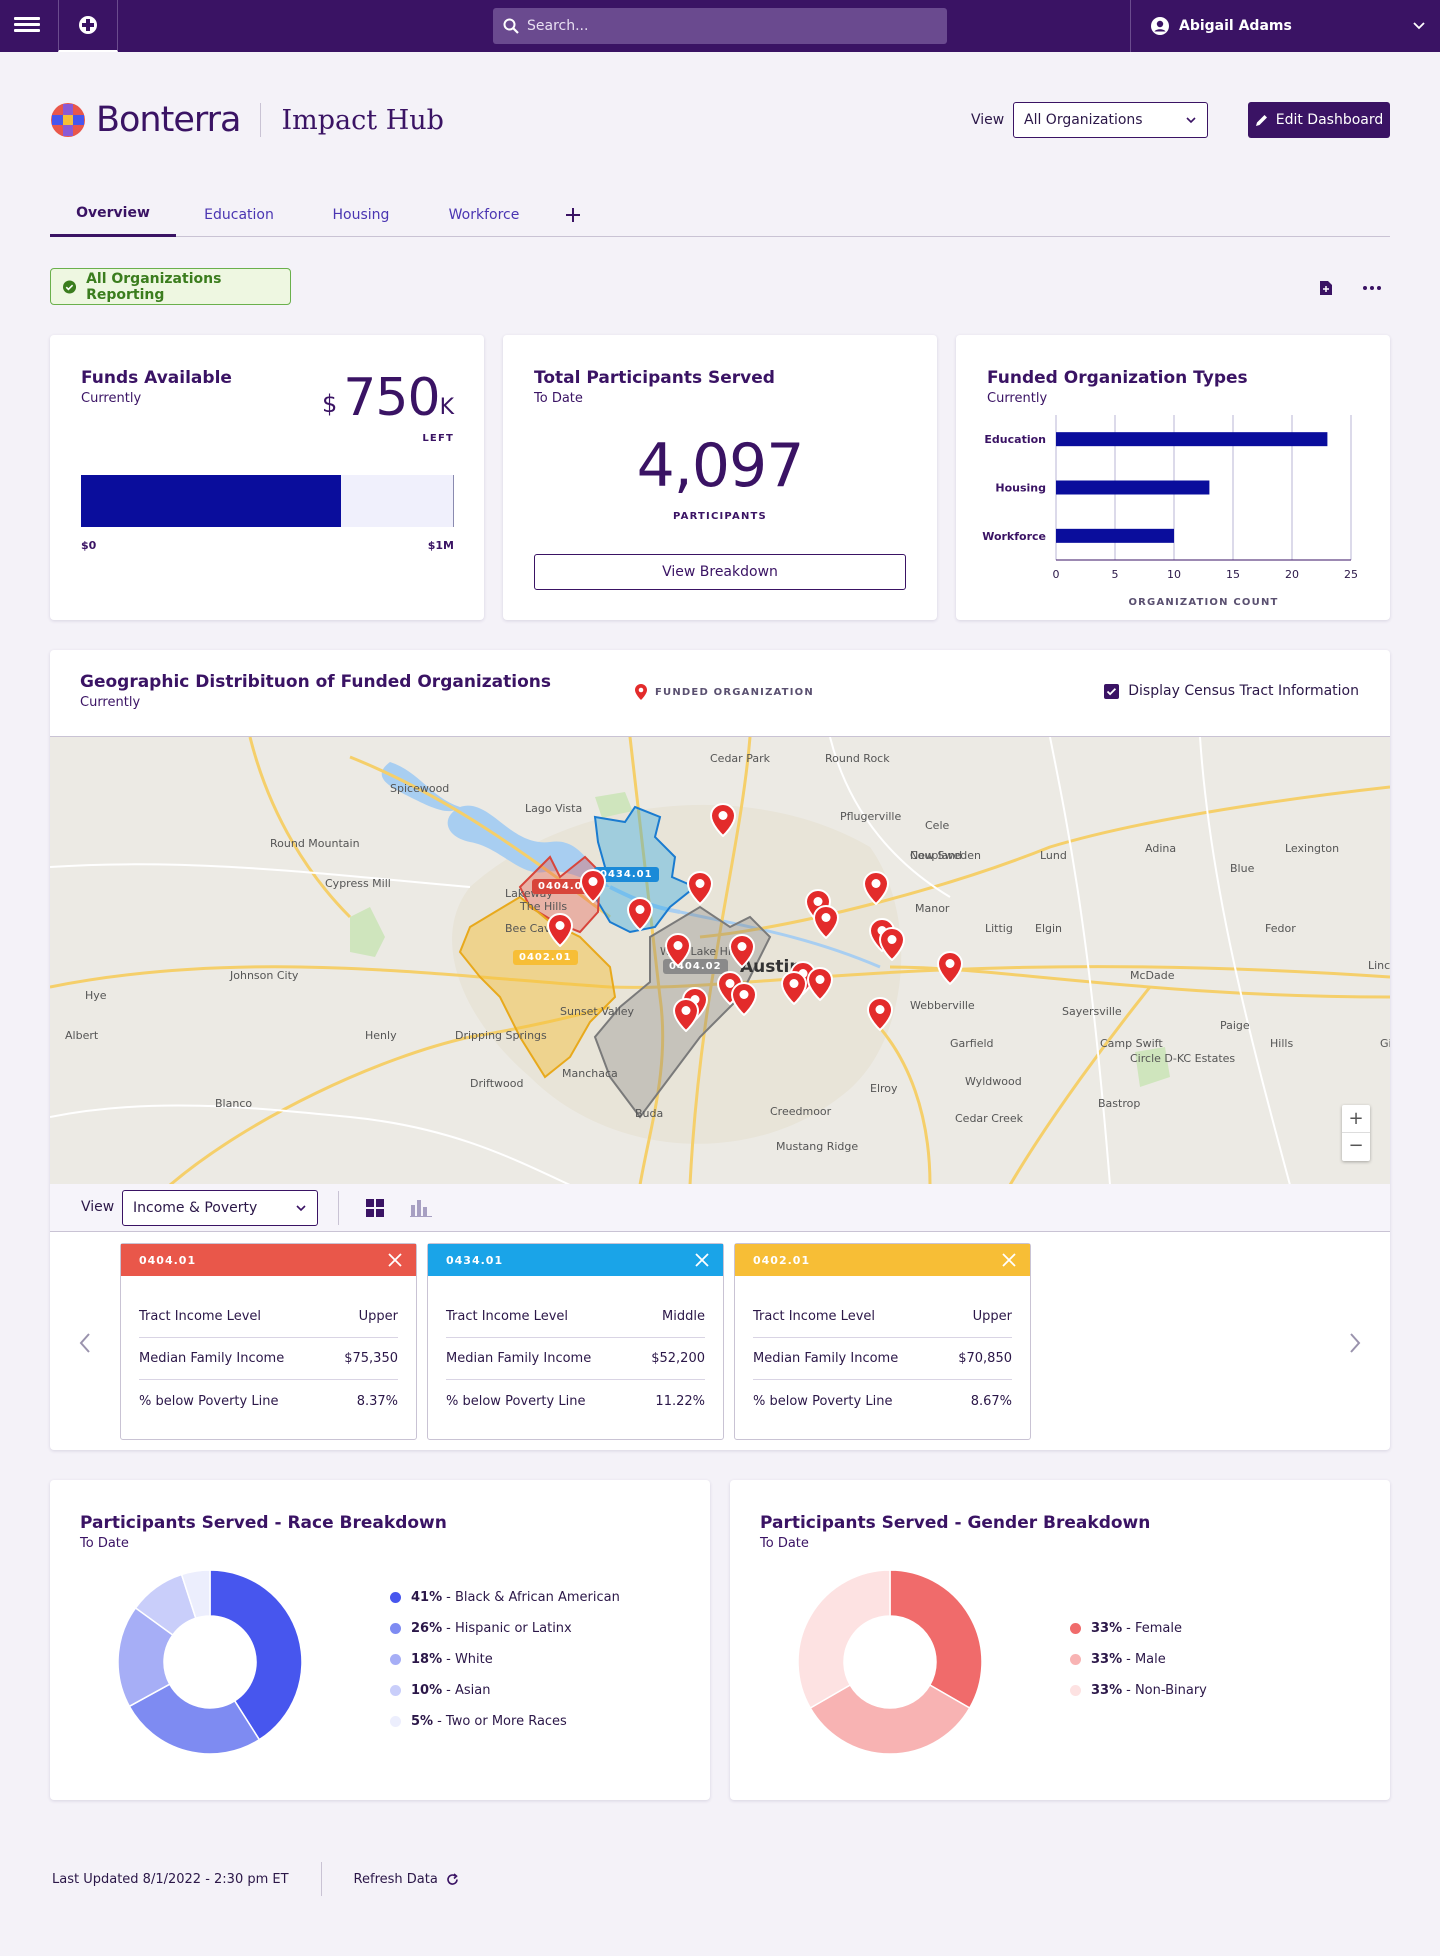 This screenshot has height=1956, width=1440. What do you see at coordinates (1356, 1119) in the screenshot?
I see `zoom-in-button: +` at bounding box center [1356, 1119].